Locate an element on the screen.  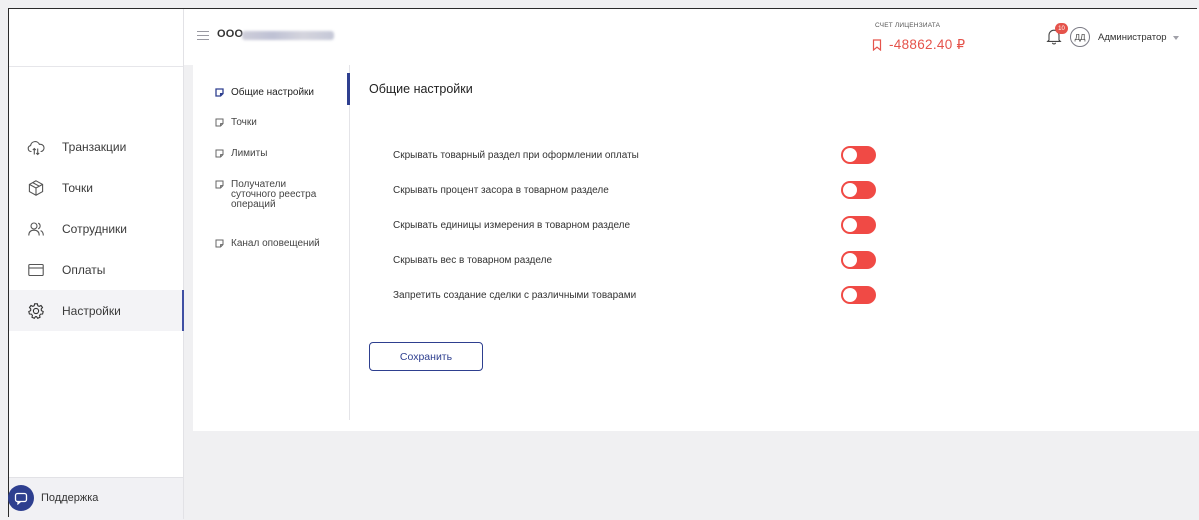
account-balance-value: -48862.40 ₽ is located at coordinates (927, 44).